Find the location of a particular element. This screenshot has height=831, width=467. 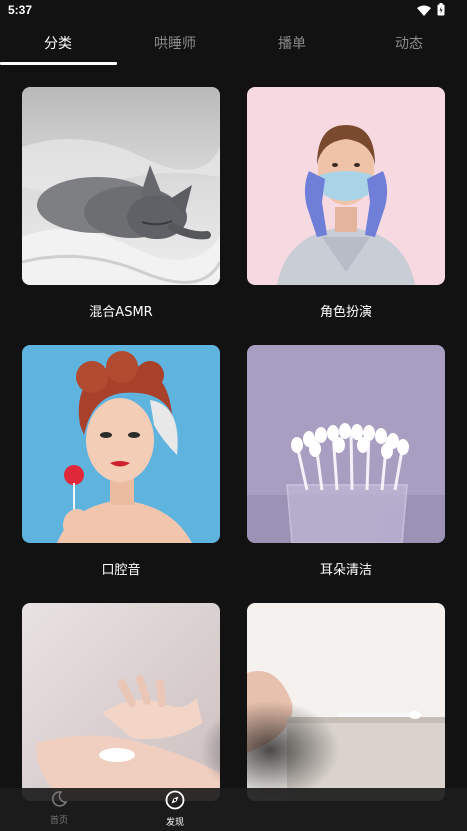

category-label: 混合ASMR is located at coordinates (121, 312).